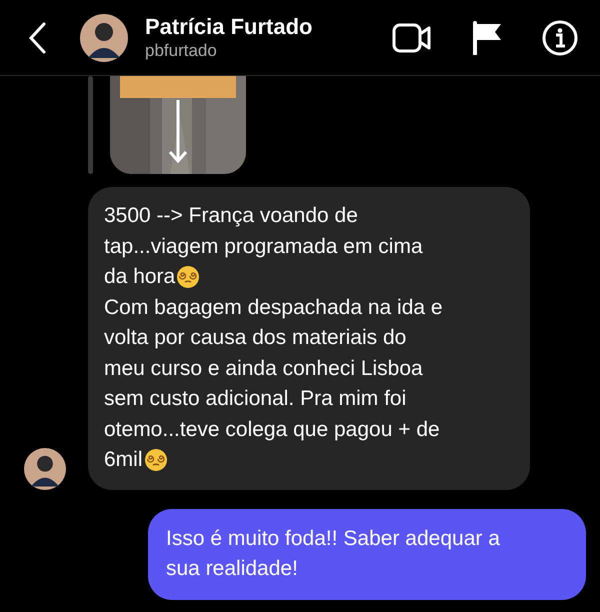 This screenshot has height=612, width=600. I want to click on message-text: sua realidade!, so click(232, 569).